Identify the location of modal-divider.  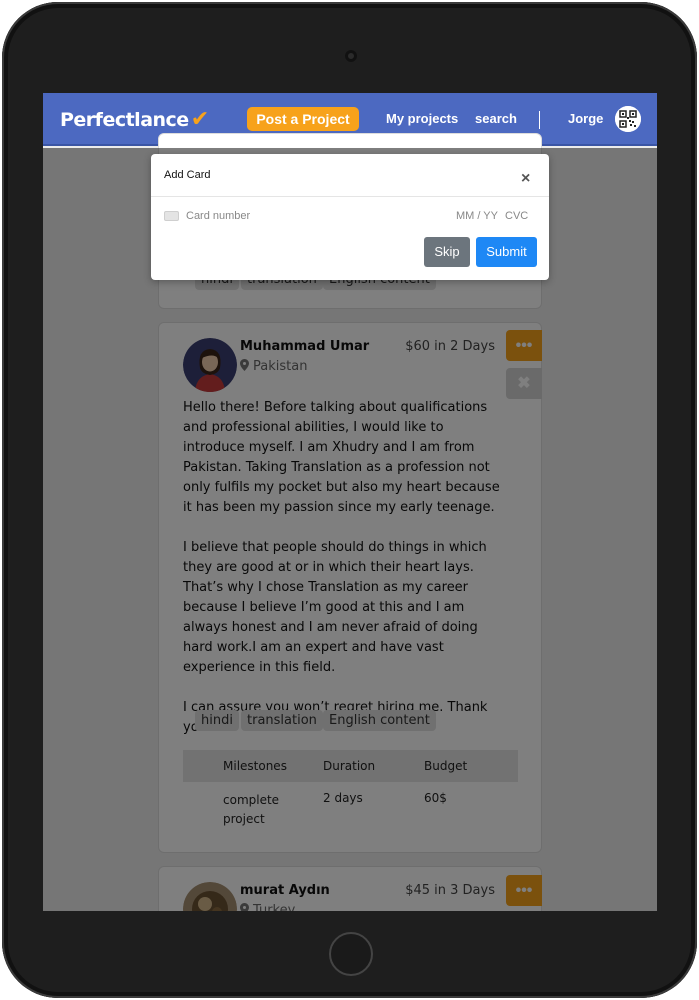
(350, 196).